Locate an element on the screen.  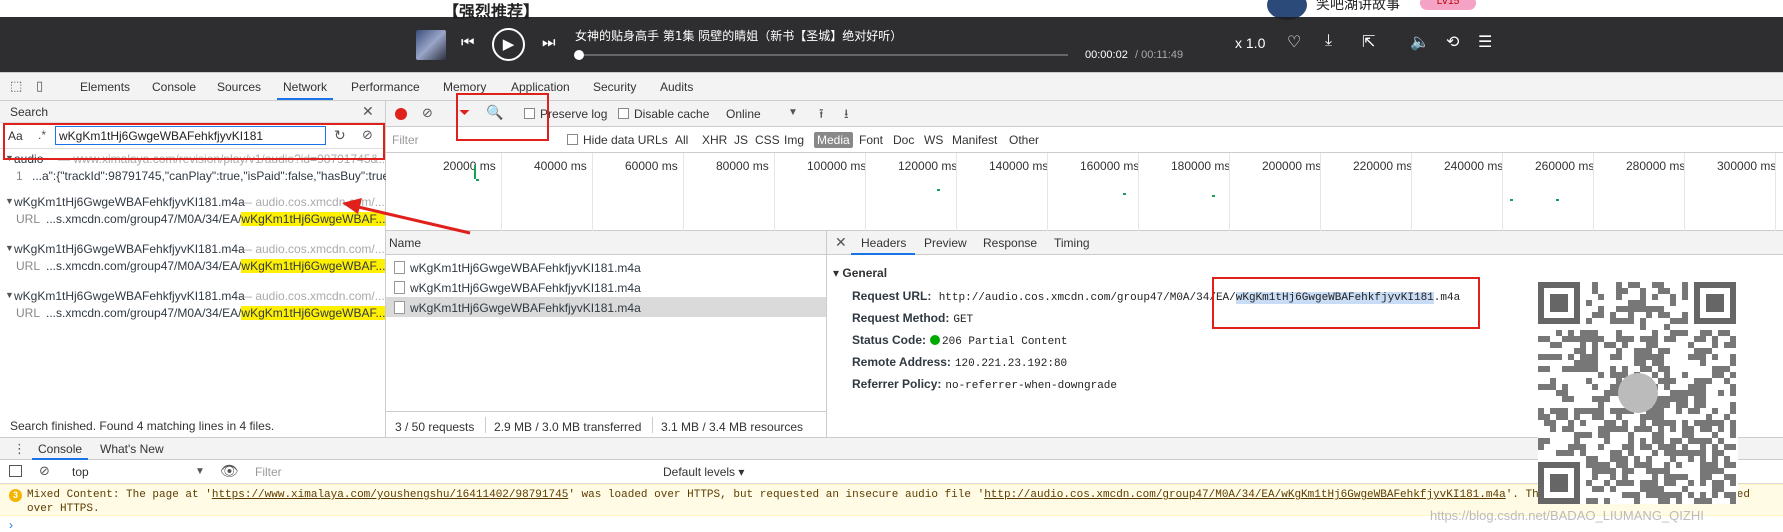
inspect-element-icon: ⬚ is located at coordinates (16, 86).